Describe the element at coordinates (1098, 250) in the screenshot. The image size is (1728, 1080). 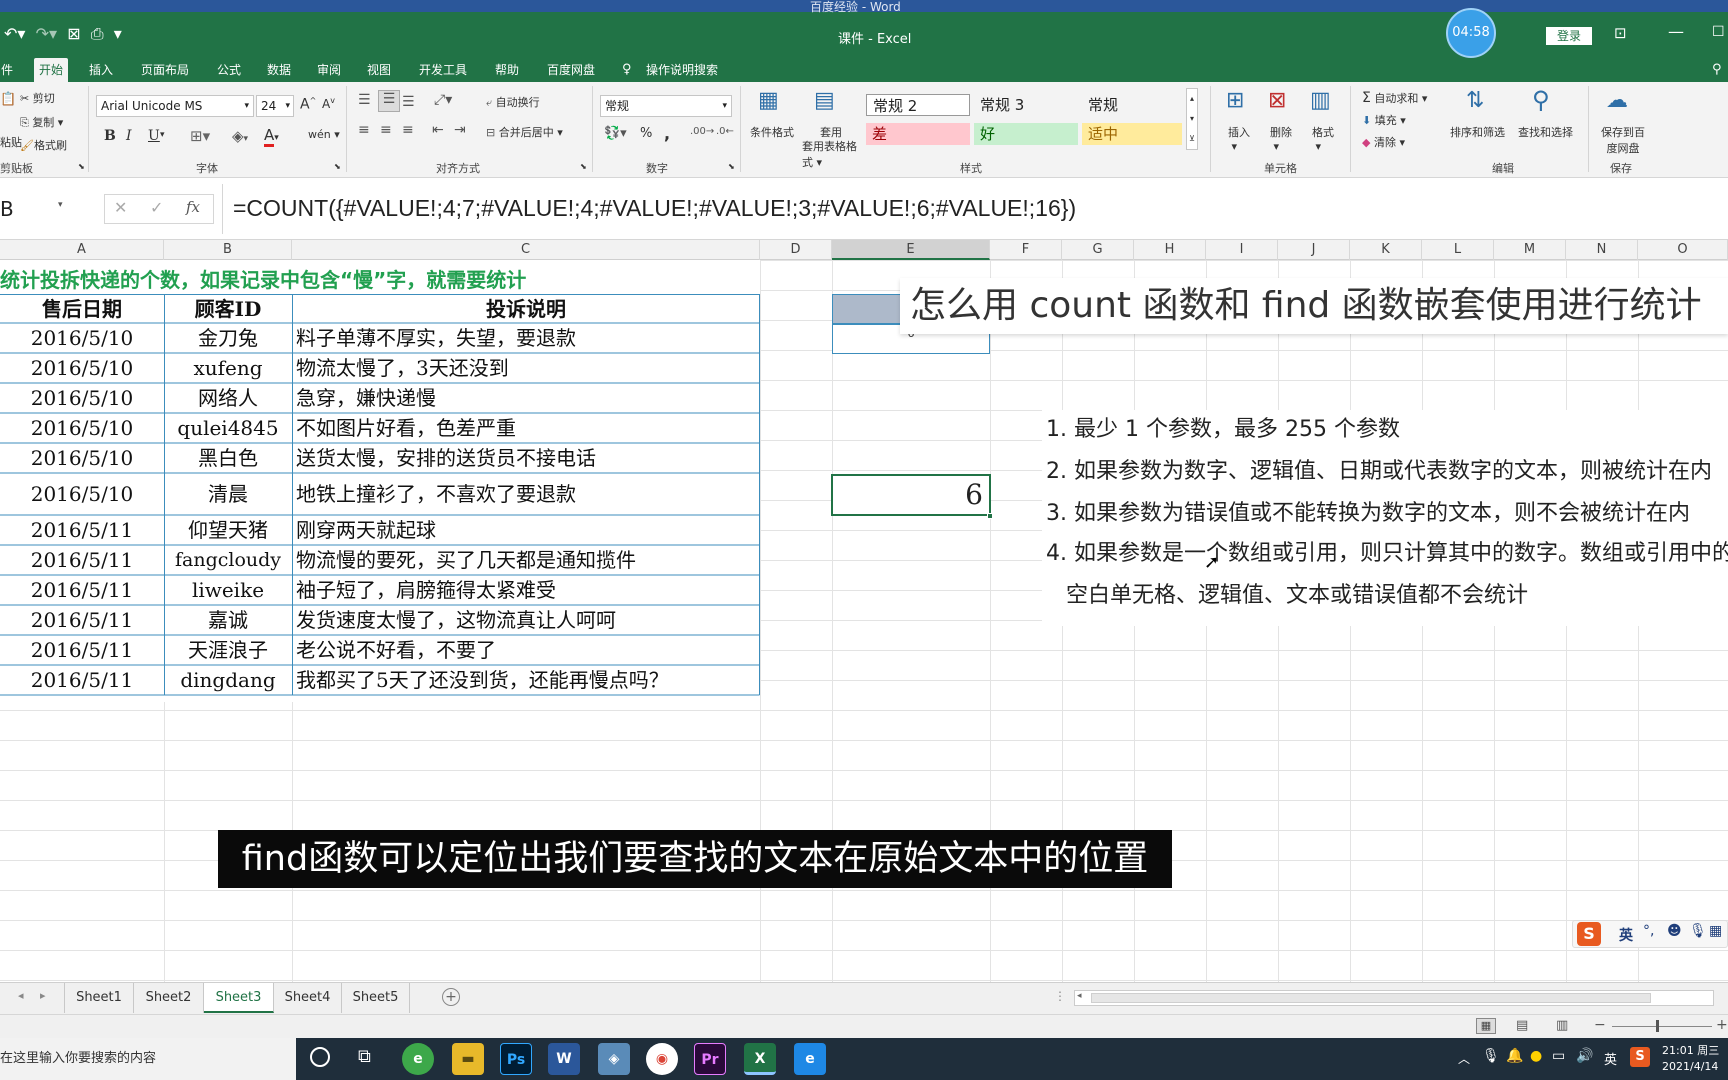
I see `column-header-g: G` at that location.